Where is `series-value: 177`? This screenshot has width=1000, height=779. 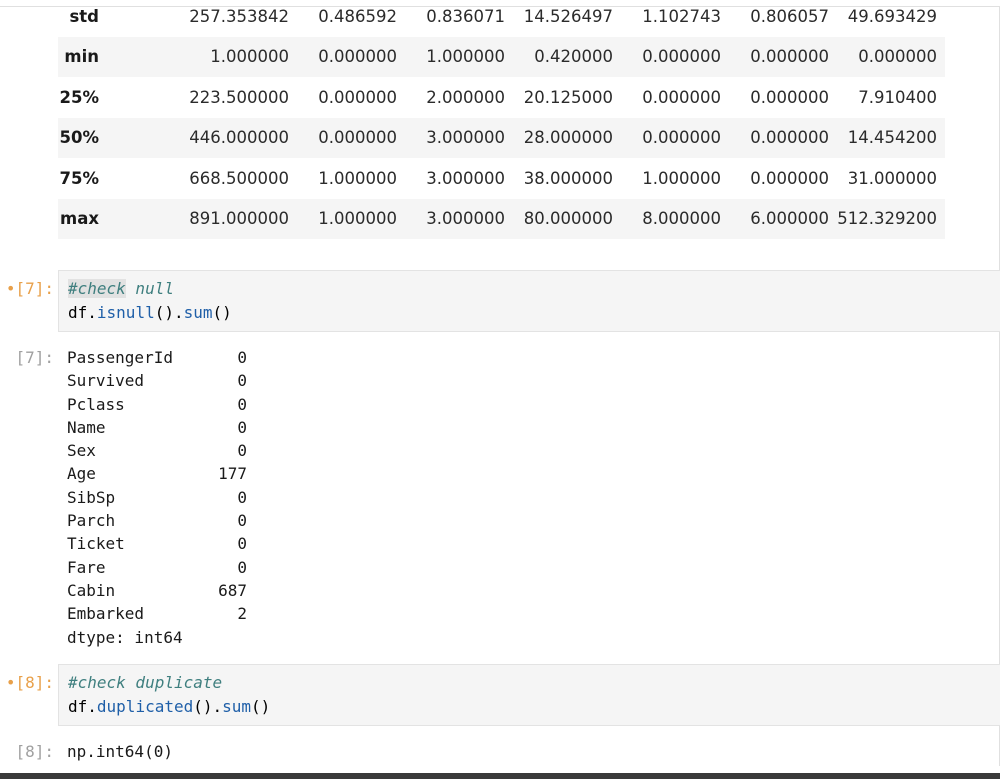
series-value: 177 is located at coordinates (232, 474).